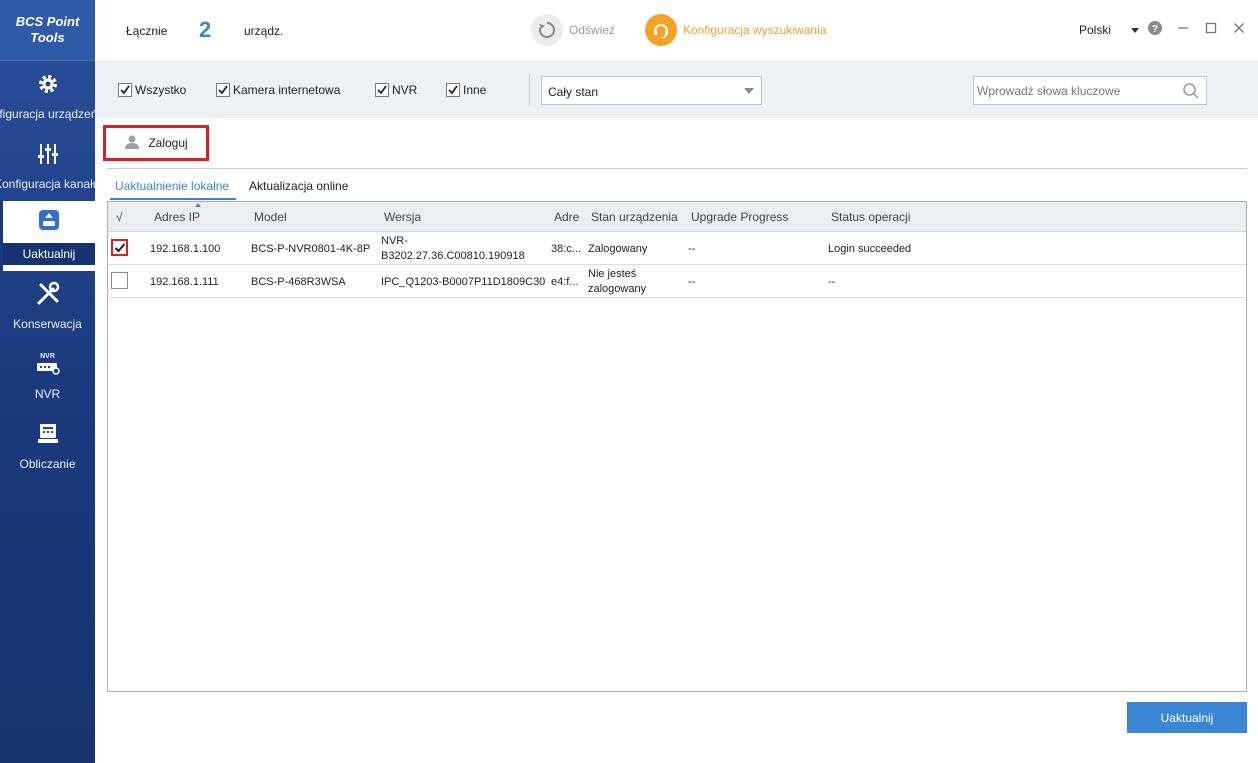 This screenshot has width=1258, height=763. What do you see at coordinates (298, 282) in the screenshot?
I see `cell-model: BCS-P-468R3WSA` at bounding box center [298, 282].